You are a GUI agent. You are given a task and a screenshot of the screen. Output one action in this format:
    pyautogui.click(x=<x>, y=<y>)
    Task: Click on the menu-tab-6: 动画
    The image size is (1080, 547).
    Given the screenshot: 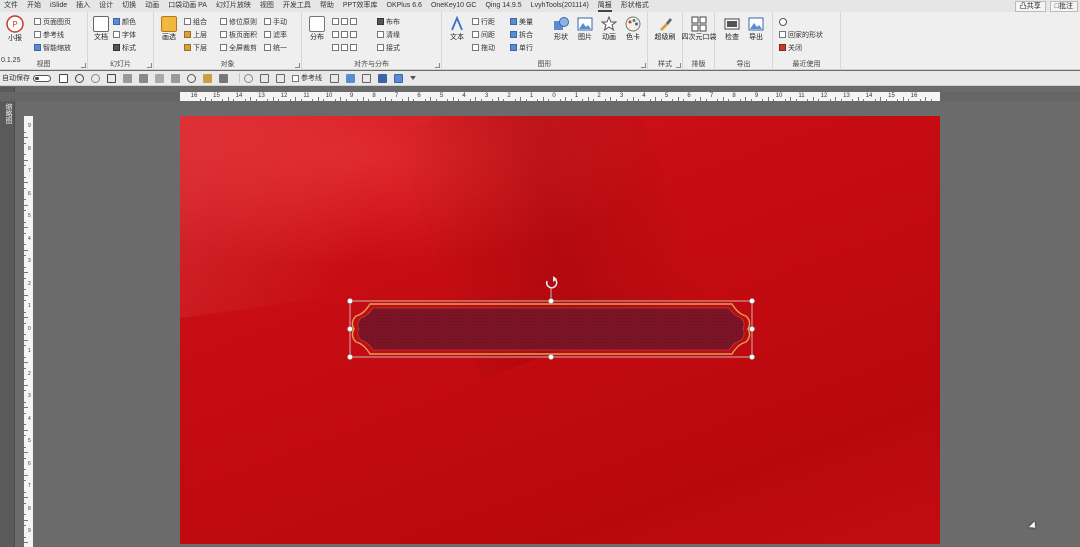 What is the action you would take?
    pyautogui.click(x=156, y=6)
    